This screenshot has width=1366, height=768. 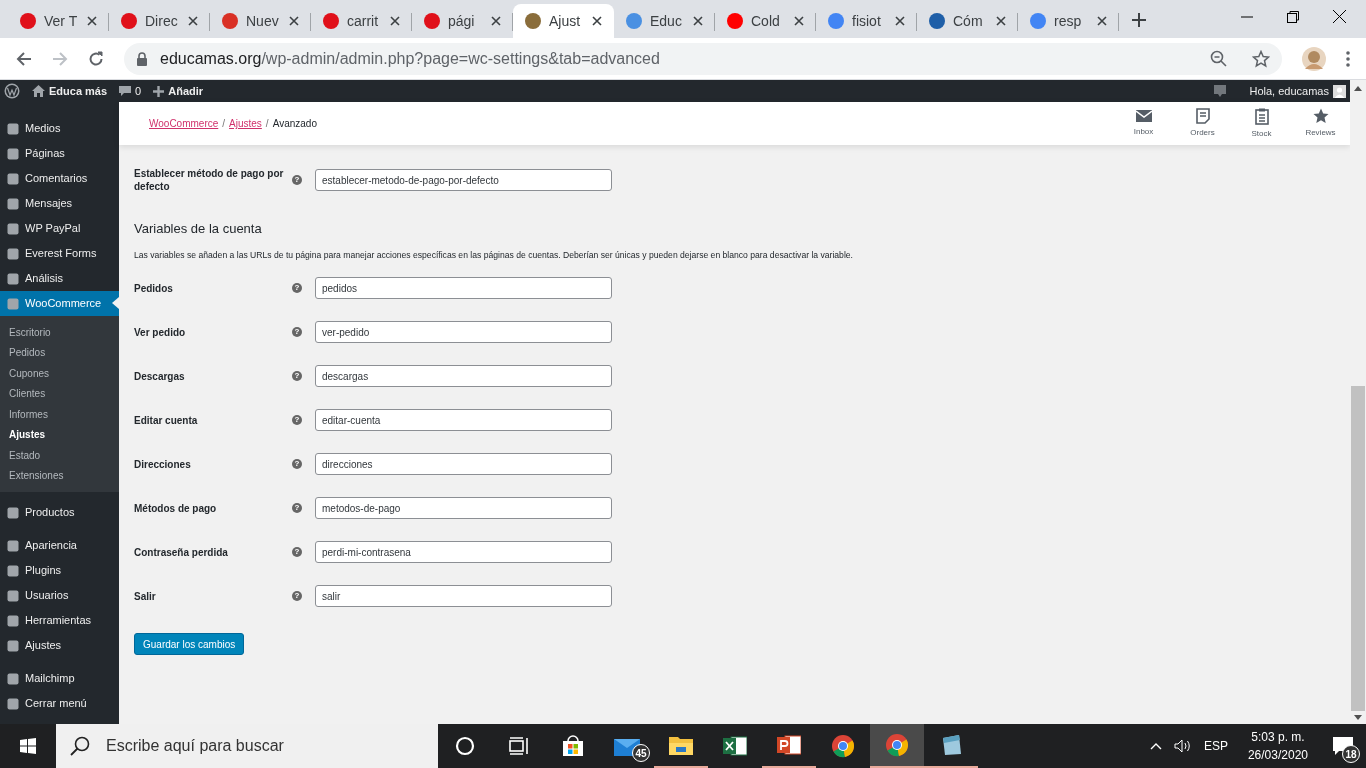 What do you see at coordinates (260, 21) in the screenshot?
I see `browser-tab: Nuev` at bounding box center [260, 21].